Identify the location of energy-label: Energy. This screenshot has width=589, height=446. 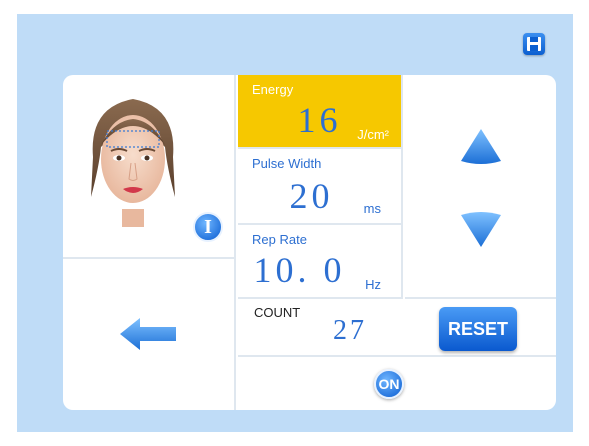
(273, 89).